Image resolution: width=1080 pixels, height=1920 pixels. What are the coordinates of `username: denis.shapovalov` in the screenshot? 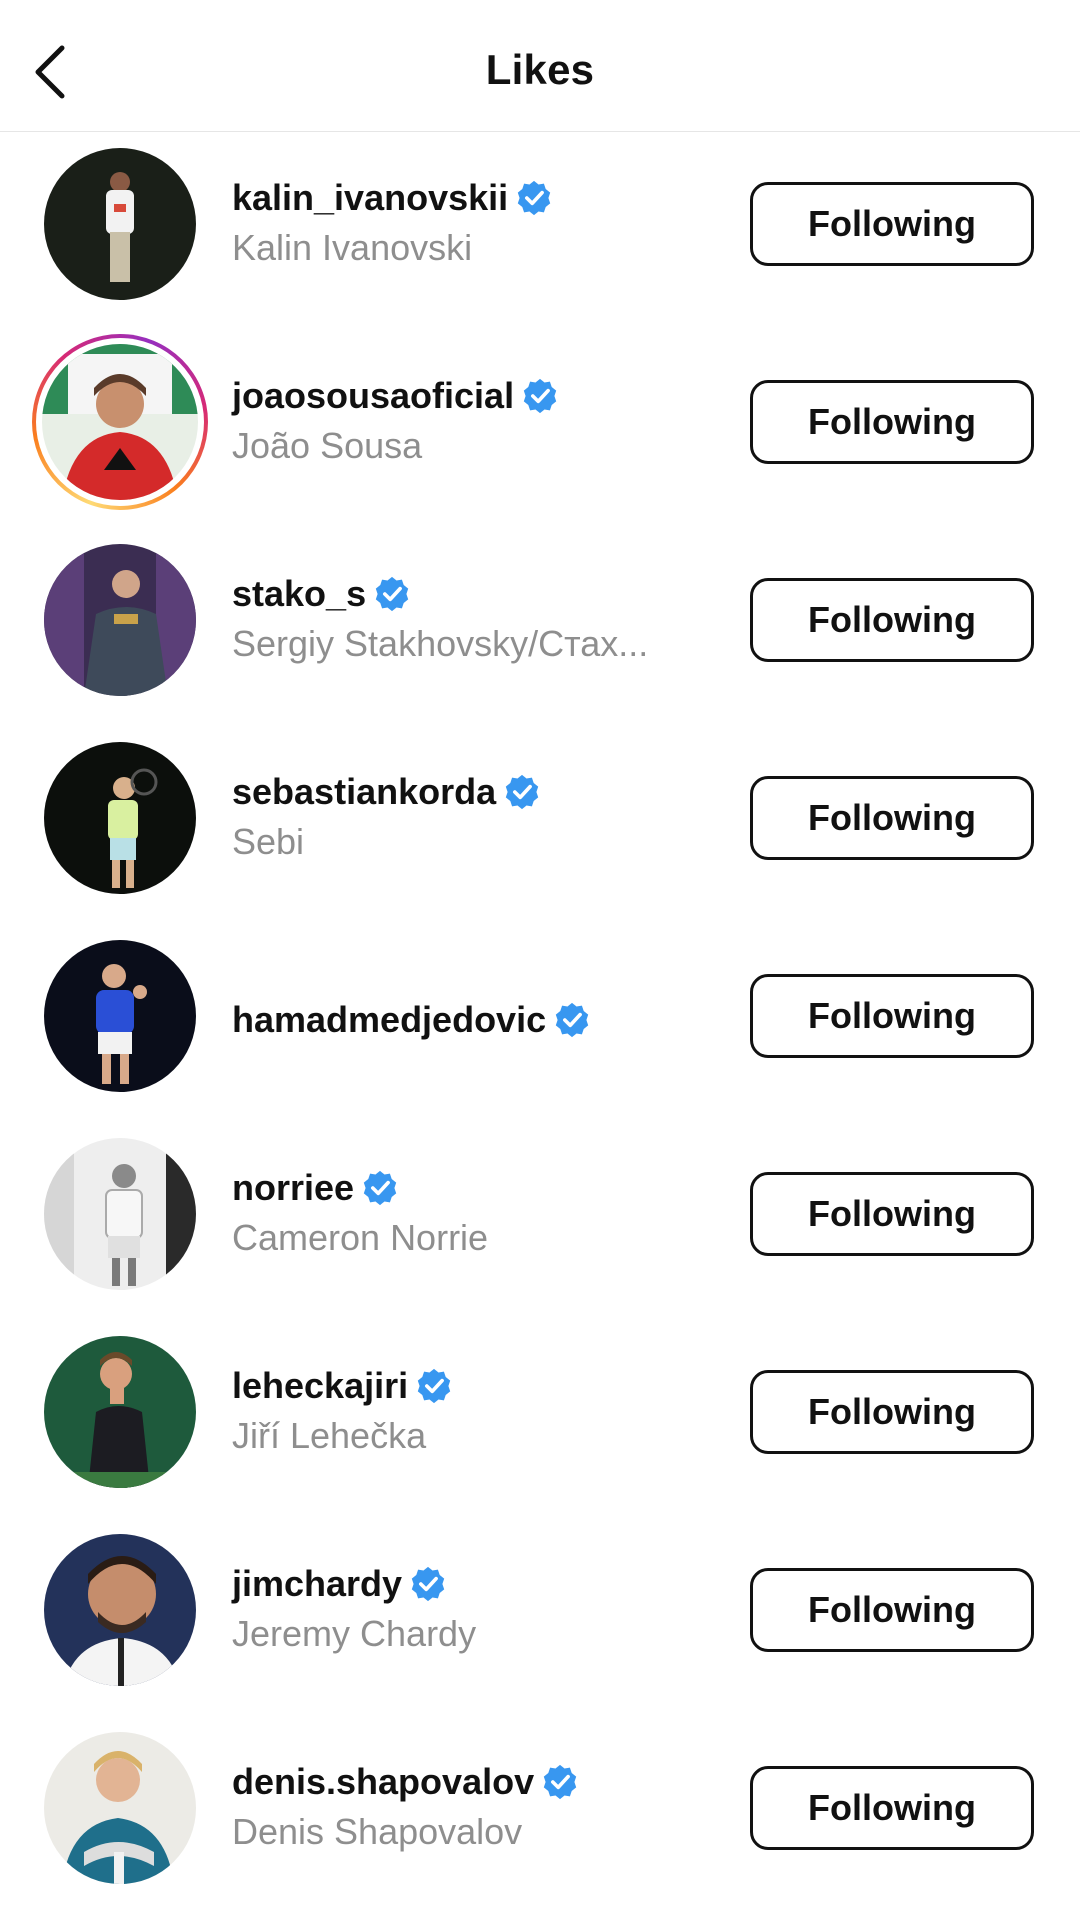 It's located at (383, 1782).